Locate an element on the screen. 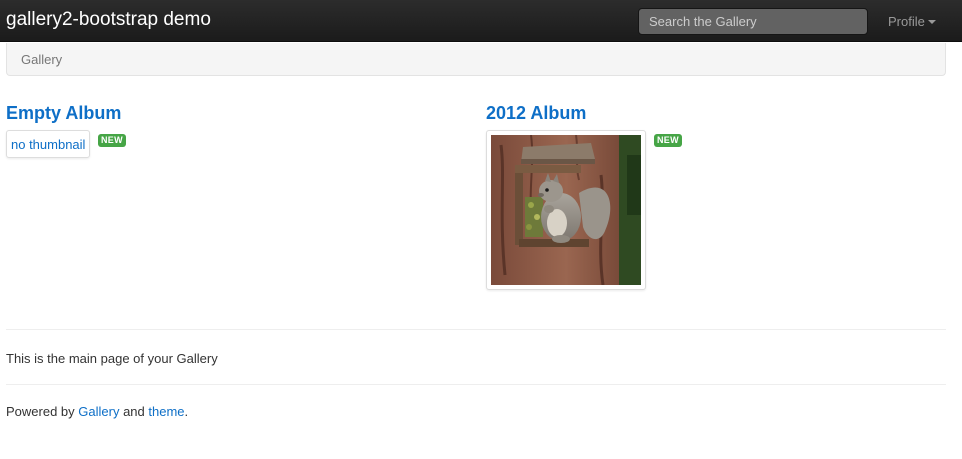 This screenshot has height=459, width=962. breadcrumb: Gallery is located at coordinates (476, 59).